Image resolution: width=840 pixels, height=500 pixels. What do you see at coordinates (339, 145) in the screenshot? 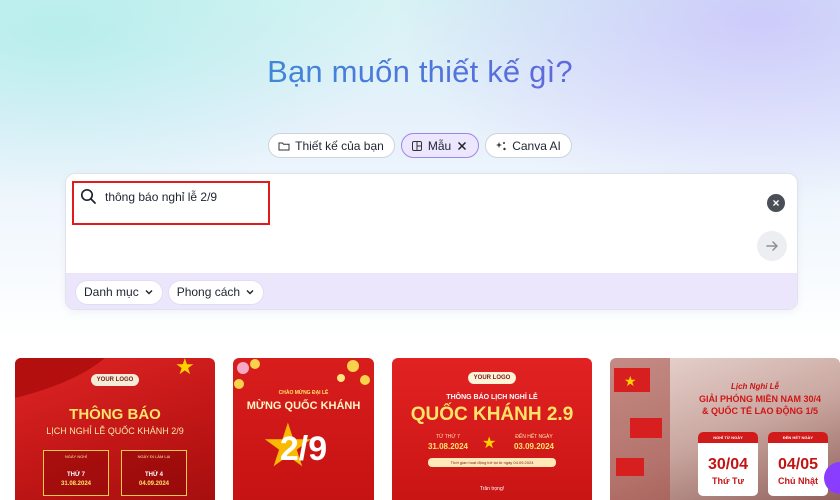
I see `tab-your-designs-label: Thiết kế của bạn` at bounding box center [339, 145].